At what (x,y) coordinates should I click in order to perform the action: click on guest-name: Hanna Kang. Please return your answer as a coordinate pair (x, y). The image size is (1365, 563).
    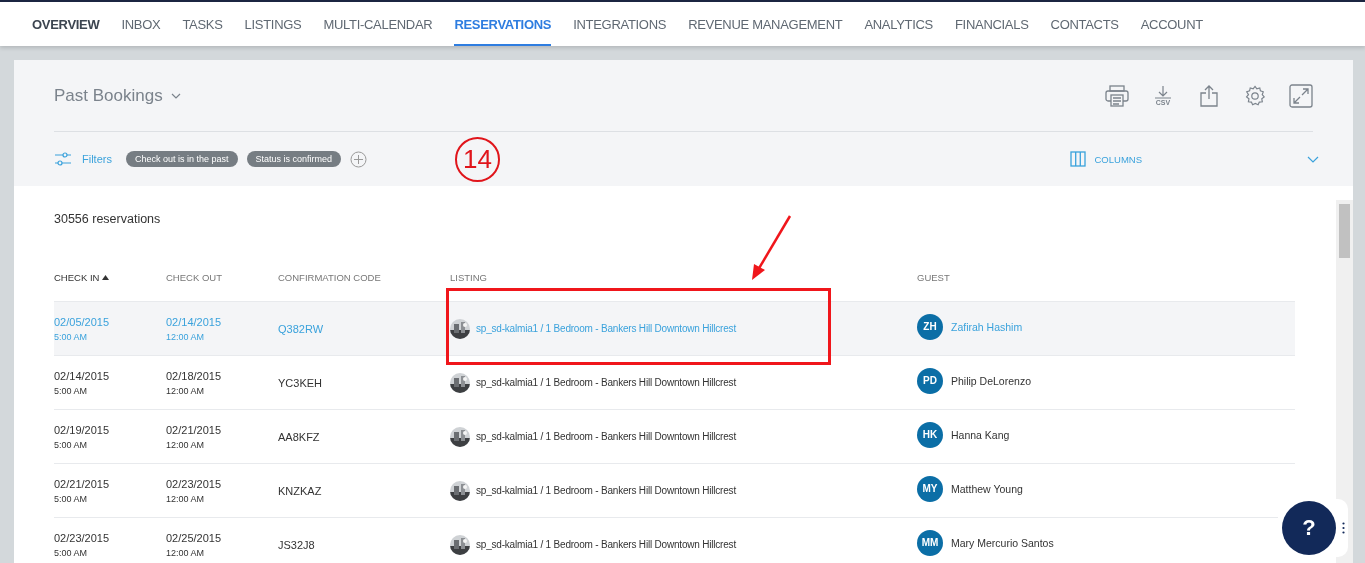
    Looking at the image, I should click on (980, 434).